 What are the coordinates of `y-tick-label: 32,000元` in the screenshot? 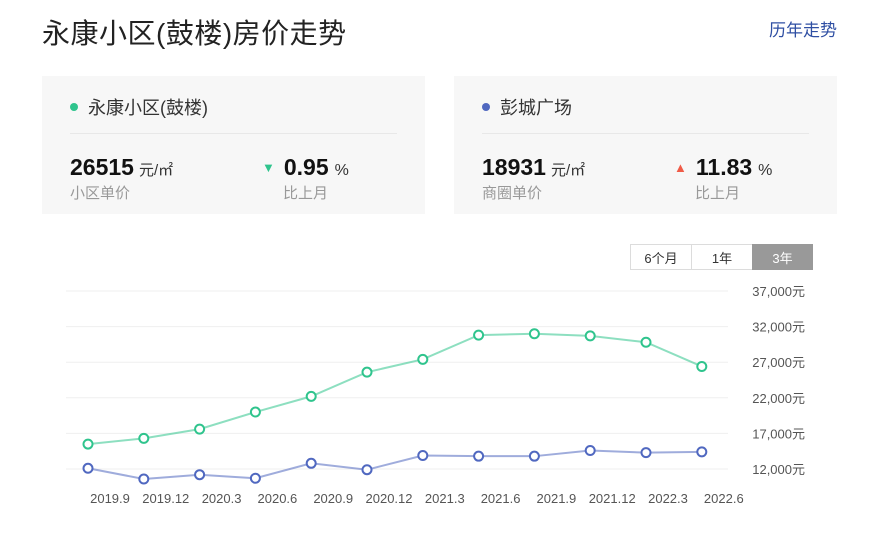 It's located at (778, 327).